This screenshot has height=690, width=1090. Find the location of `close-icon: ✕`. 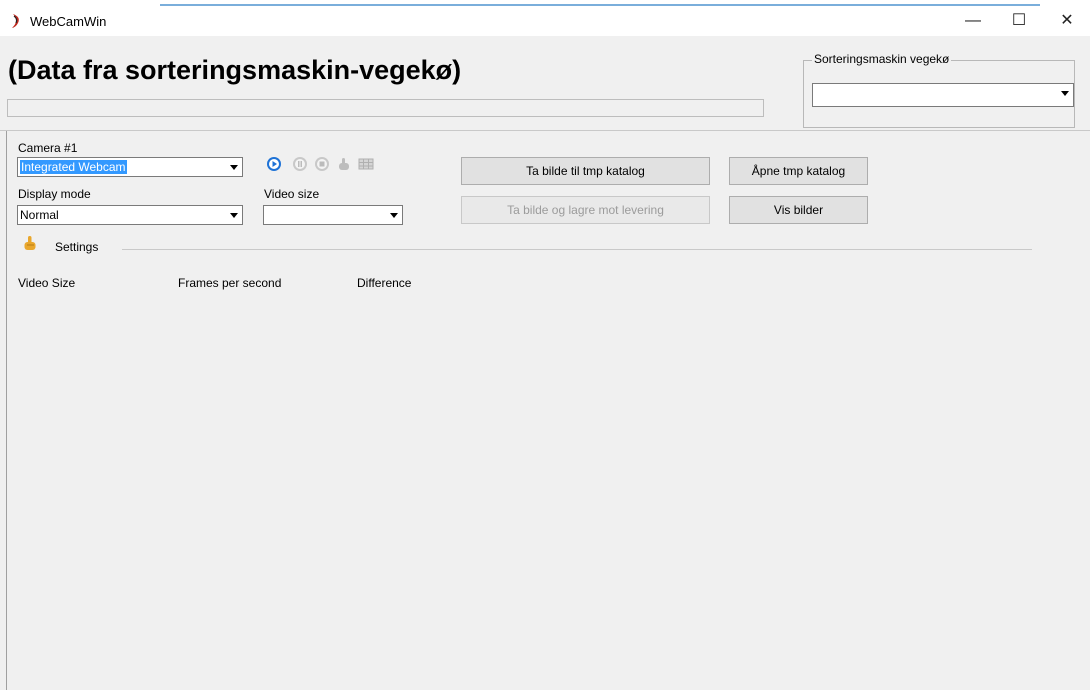

close-icon: ✕ is located at coordinates (1067, 20).